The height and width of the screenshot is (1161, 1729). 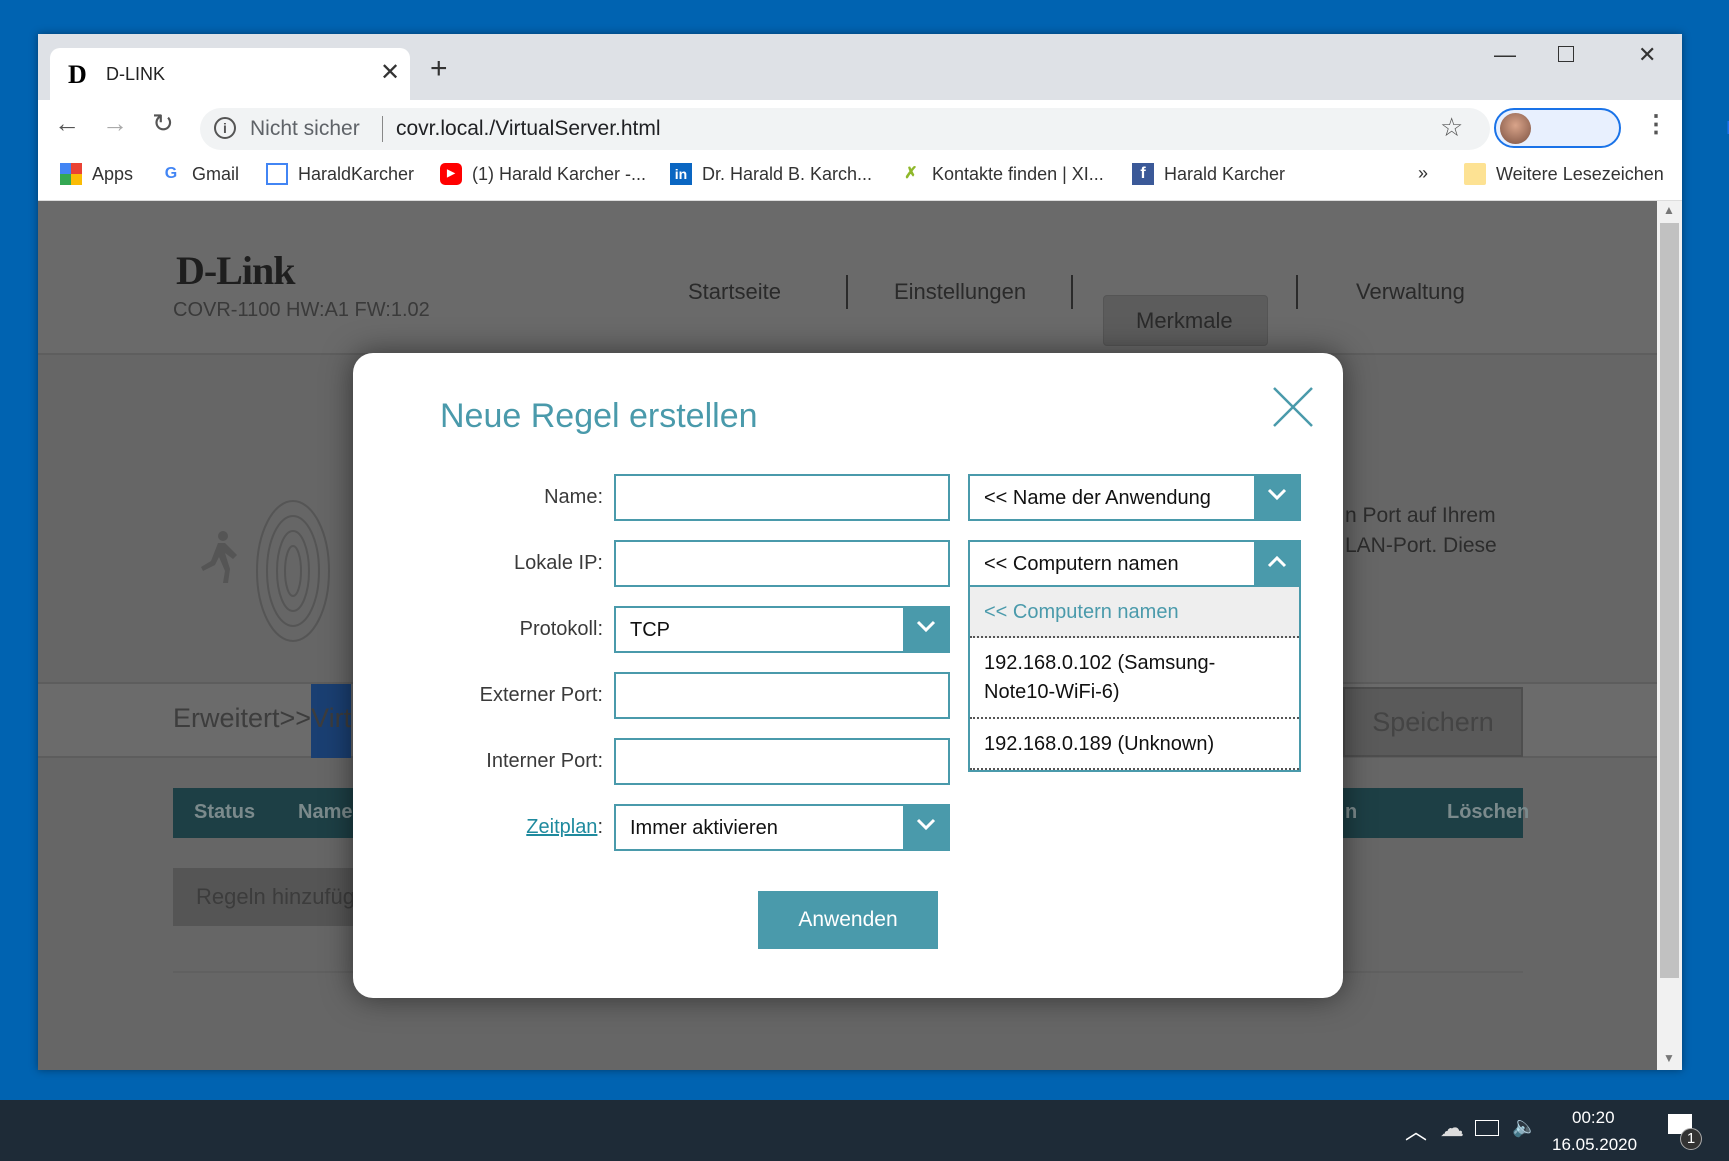 I want to click on bookmarks-overflow-button: », so click(x=1423, y=173).